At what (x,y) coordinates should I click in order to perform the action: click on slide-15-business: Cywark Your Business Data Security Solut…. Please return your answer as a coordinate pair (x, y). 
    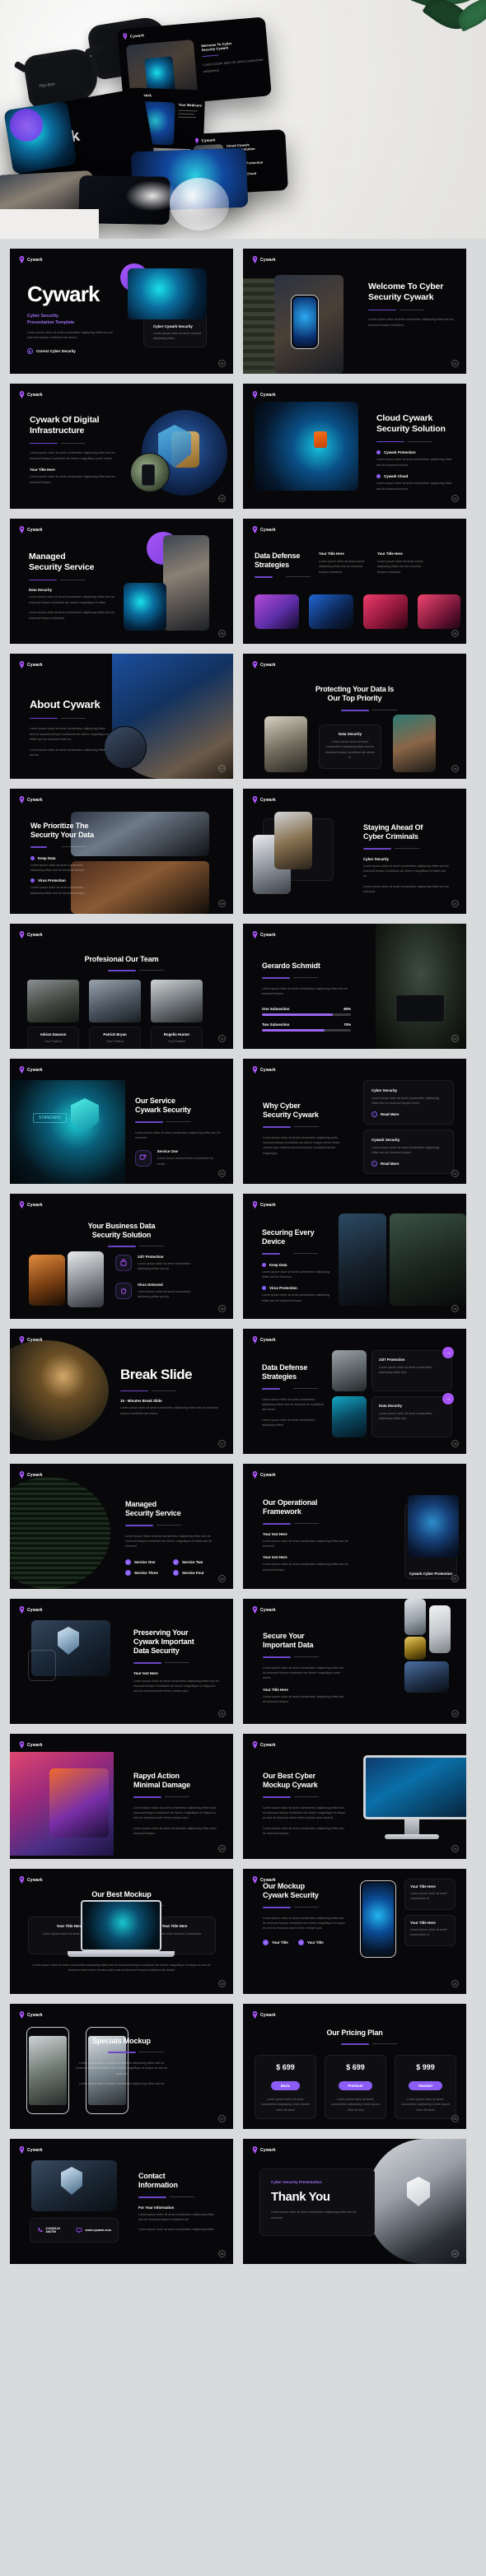
    Looking at the image, I should click on (121, 1256).